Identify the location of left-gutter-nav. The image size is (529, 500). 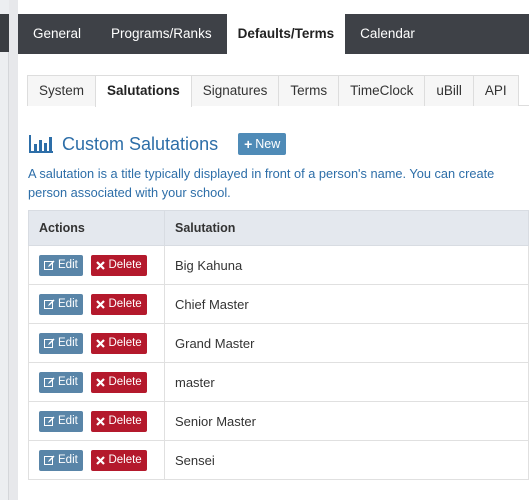
(4, 33).